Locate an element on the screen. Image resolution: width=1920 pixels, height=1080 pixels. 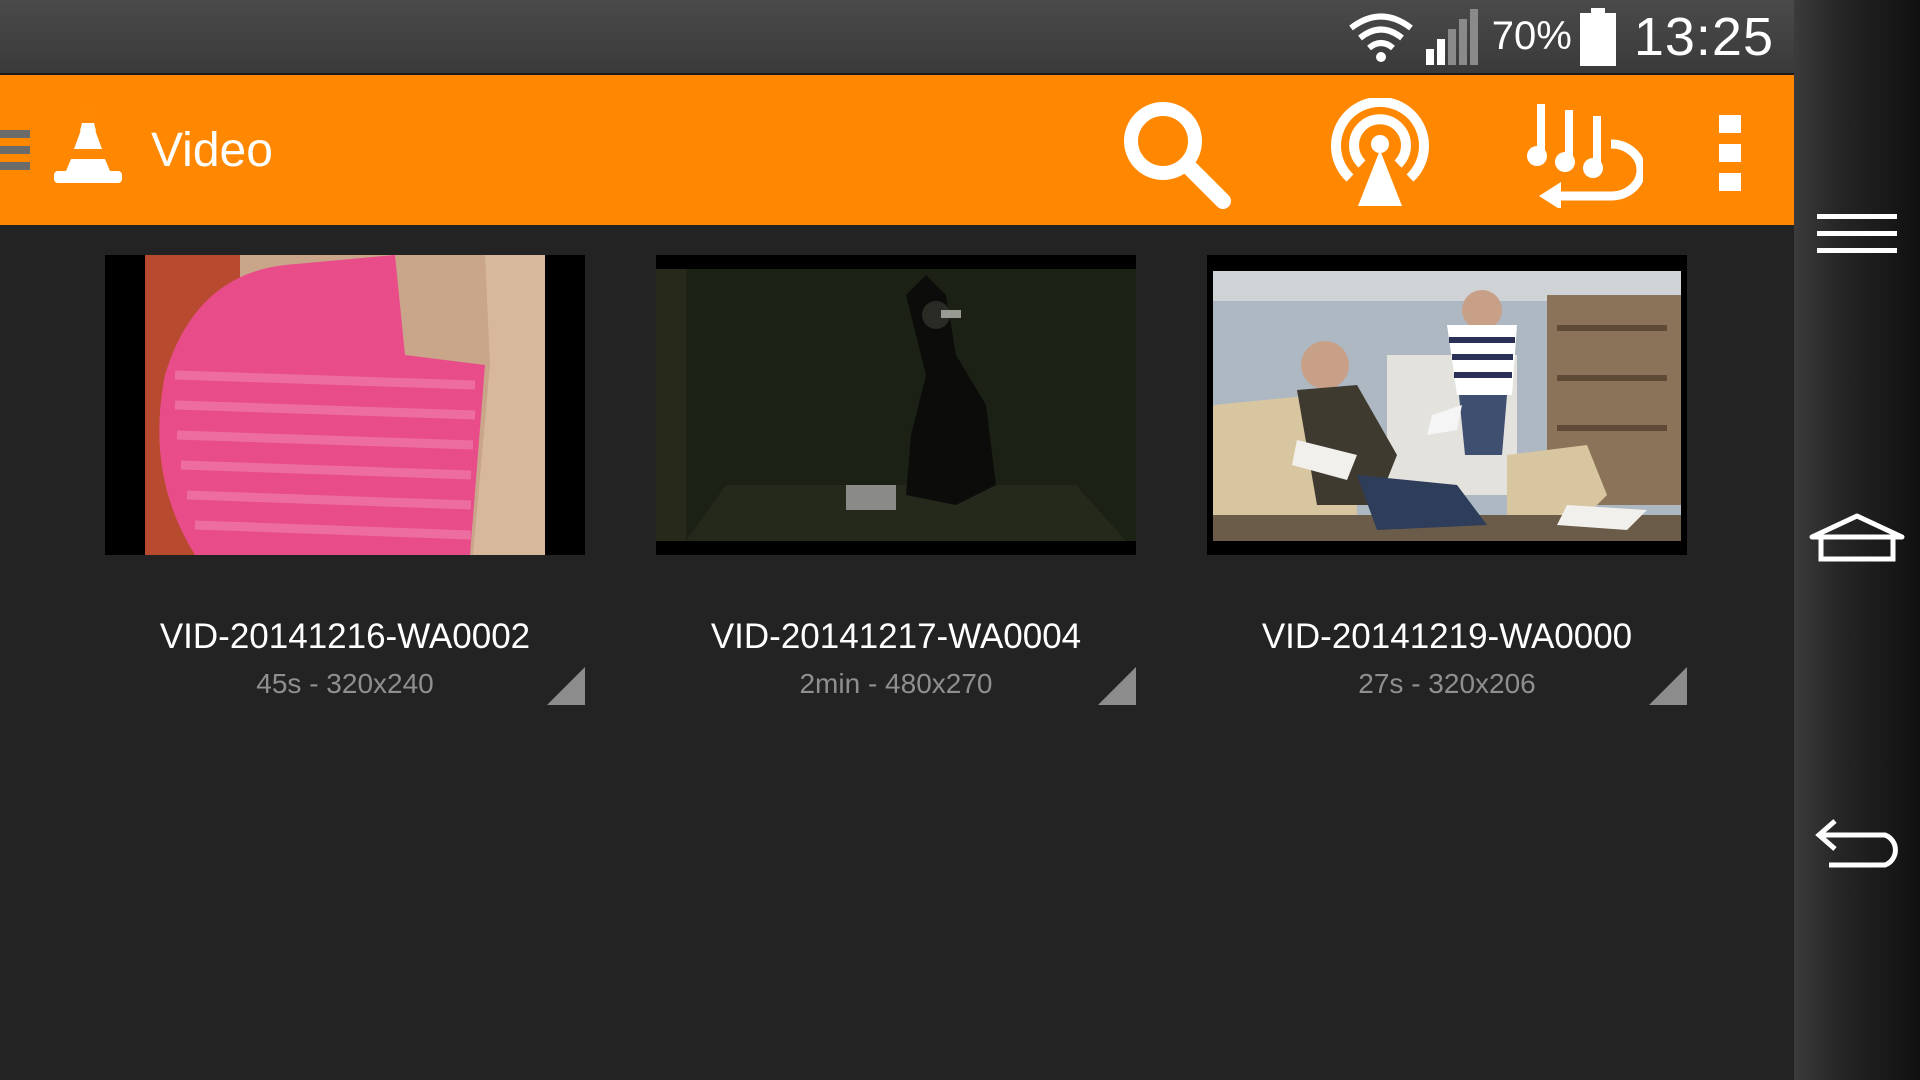
audio-switch-button is located at coordinates (1585, 155).